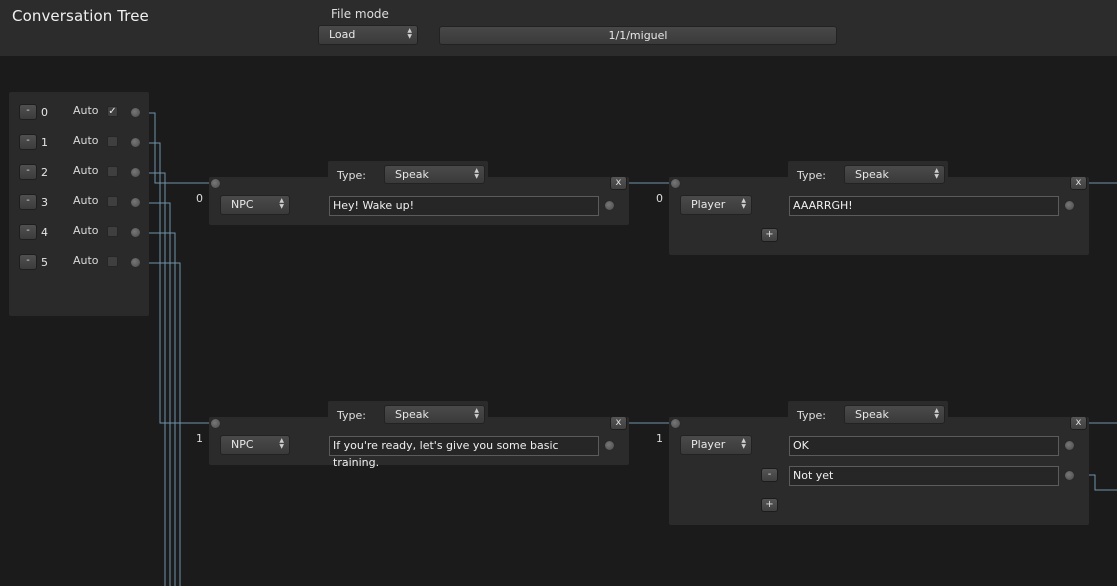 This screenshot has width=1117, height=586. I want to click on file-mode-dropdown: Load ▲ ▼, so click(368, 35).